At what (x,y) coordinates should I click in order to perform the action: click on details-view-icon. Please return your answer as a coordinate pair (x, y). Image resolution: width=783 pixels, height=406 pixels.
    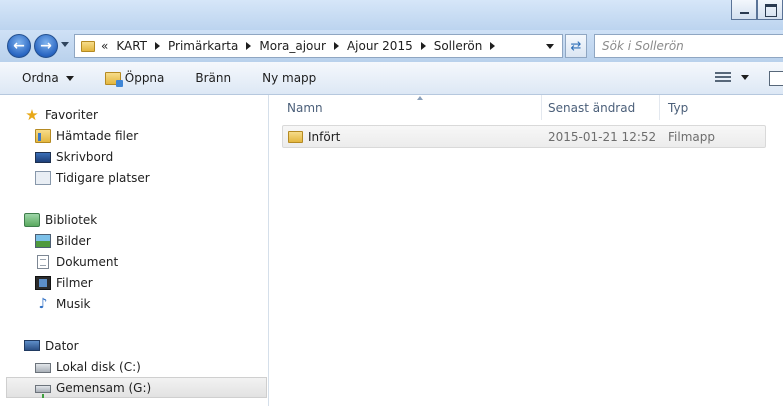
    Looking at the image, I should click on (723, 77).